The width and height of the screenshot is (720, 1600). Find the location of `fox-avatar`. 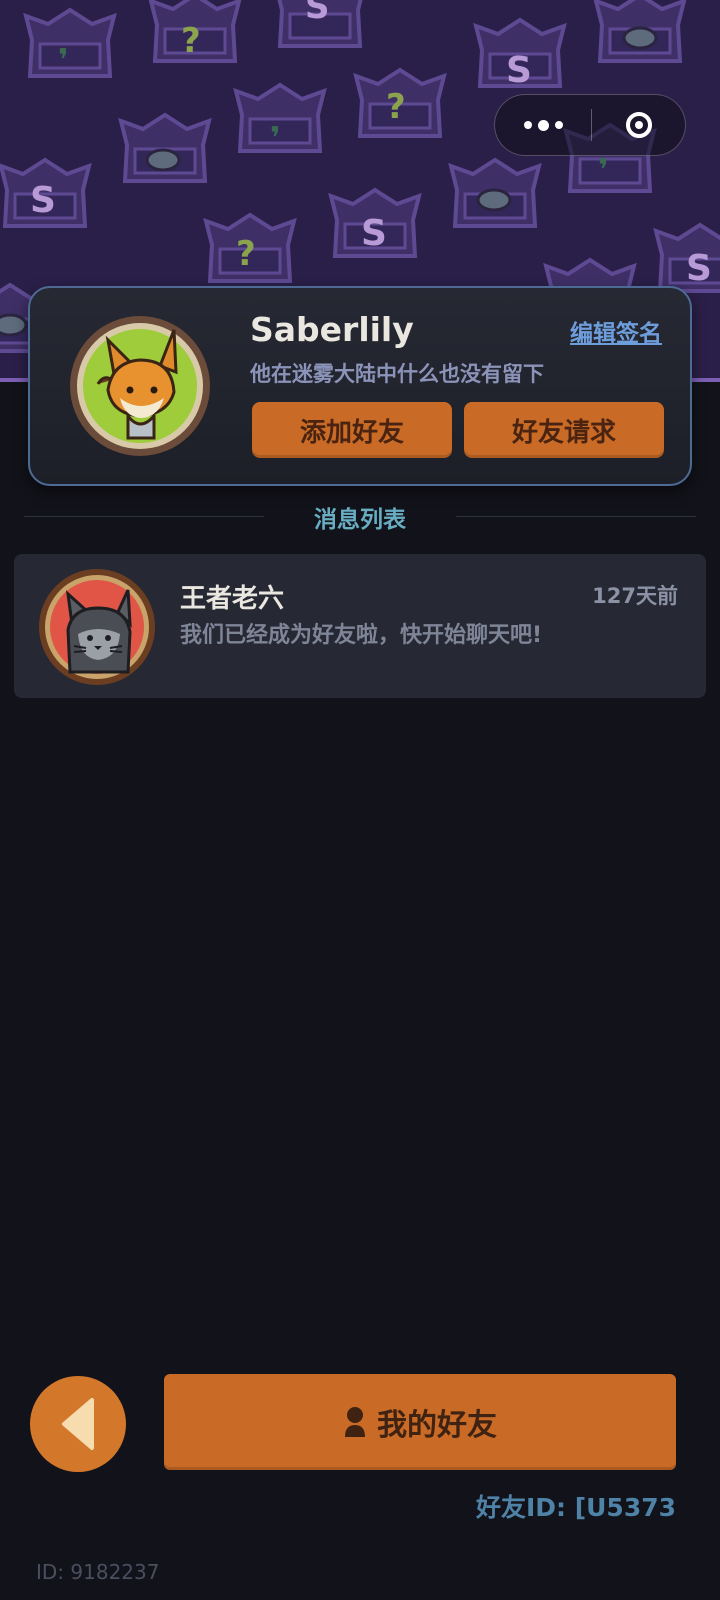

fox-avatar is located at coordinates (140, 386).